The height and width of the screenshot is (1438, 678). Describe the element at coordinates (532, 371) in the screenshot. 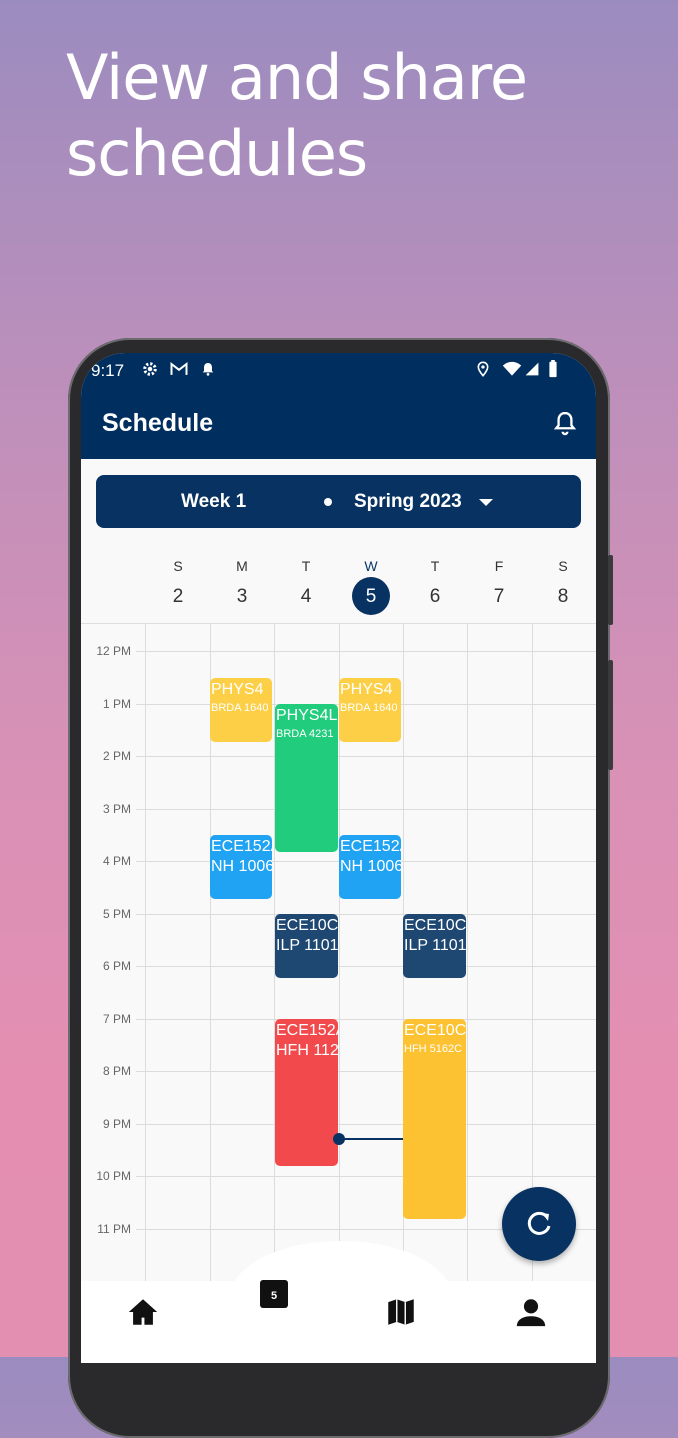

I see `signal-icon` at that location.